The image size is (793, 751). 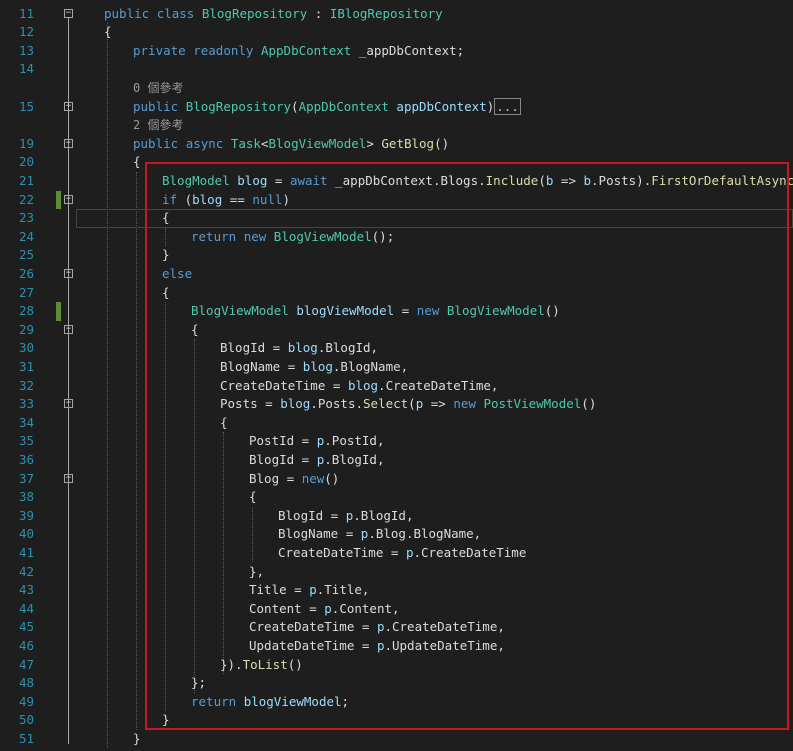 What do you see at coordinates (26, 366) in the screenshot?
I see `line-number: 31` at bounding box center [26, 366].